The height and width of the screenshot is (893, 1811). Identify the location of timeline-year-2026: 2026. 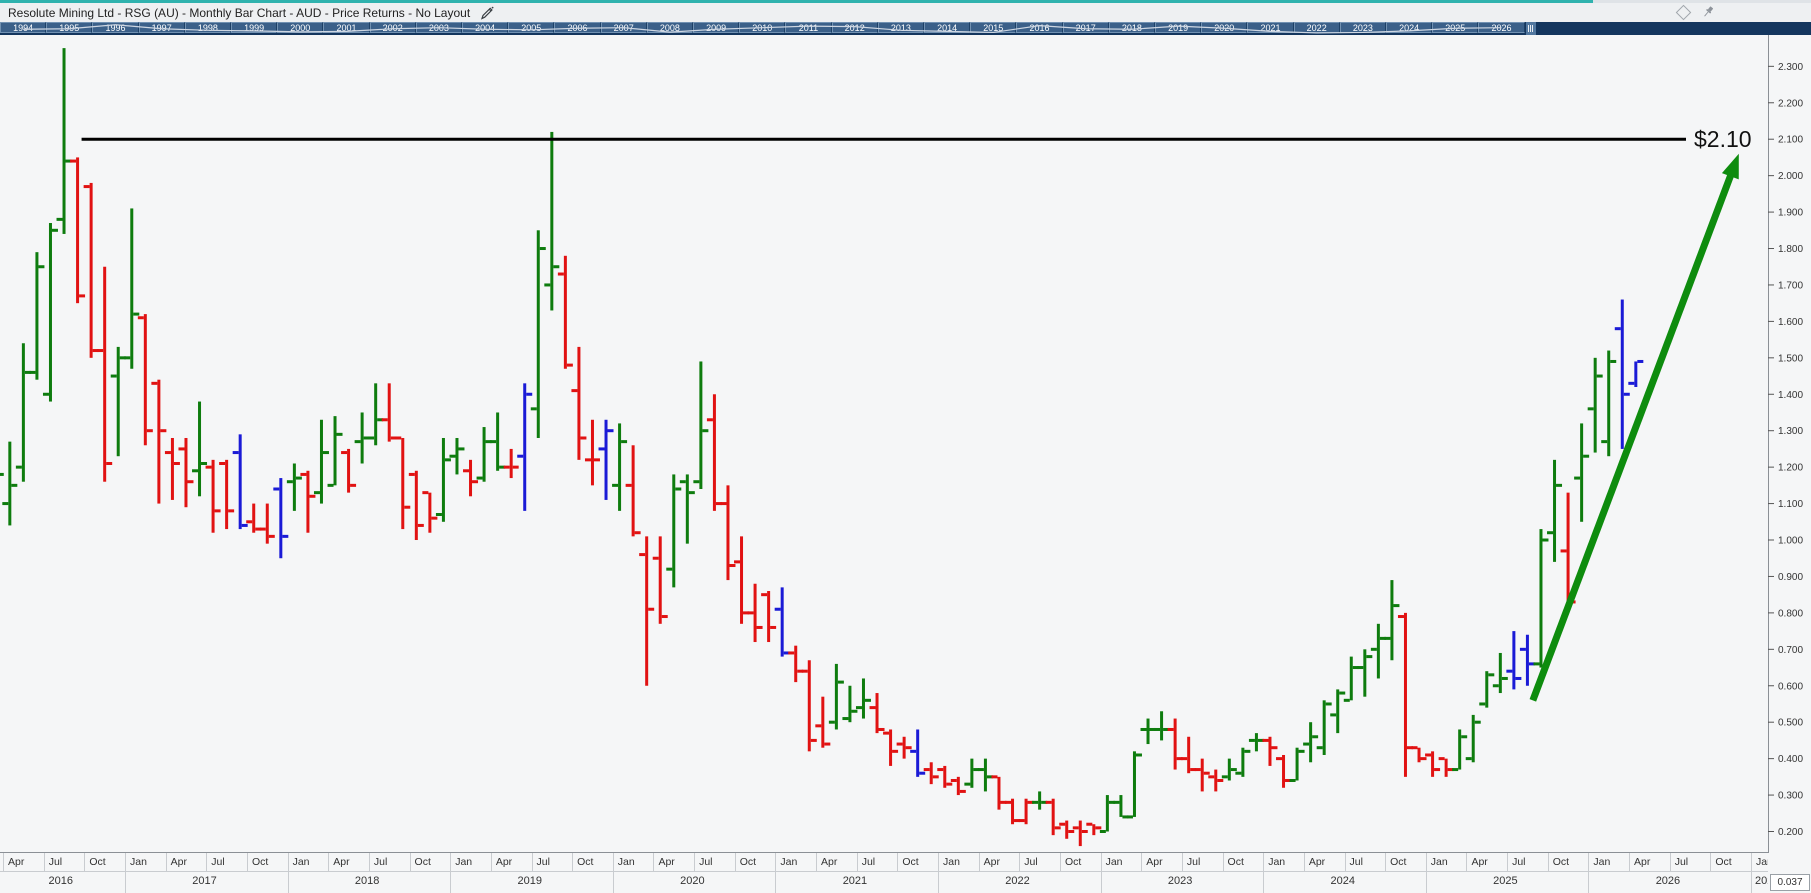
(1501, 27).